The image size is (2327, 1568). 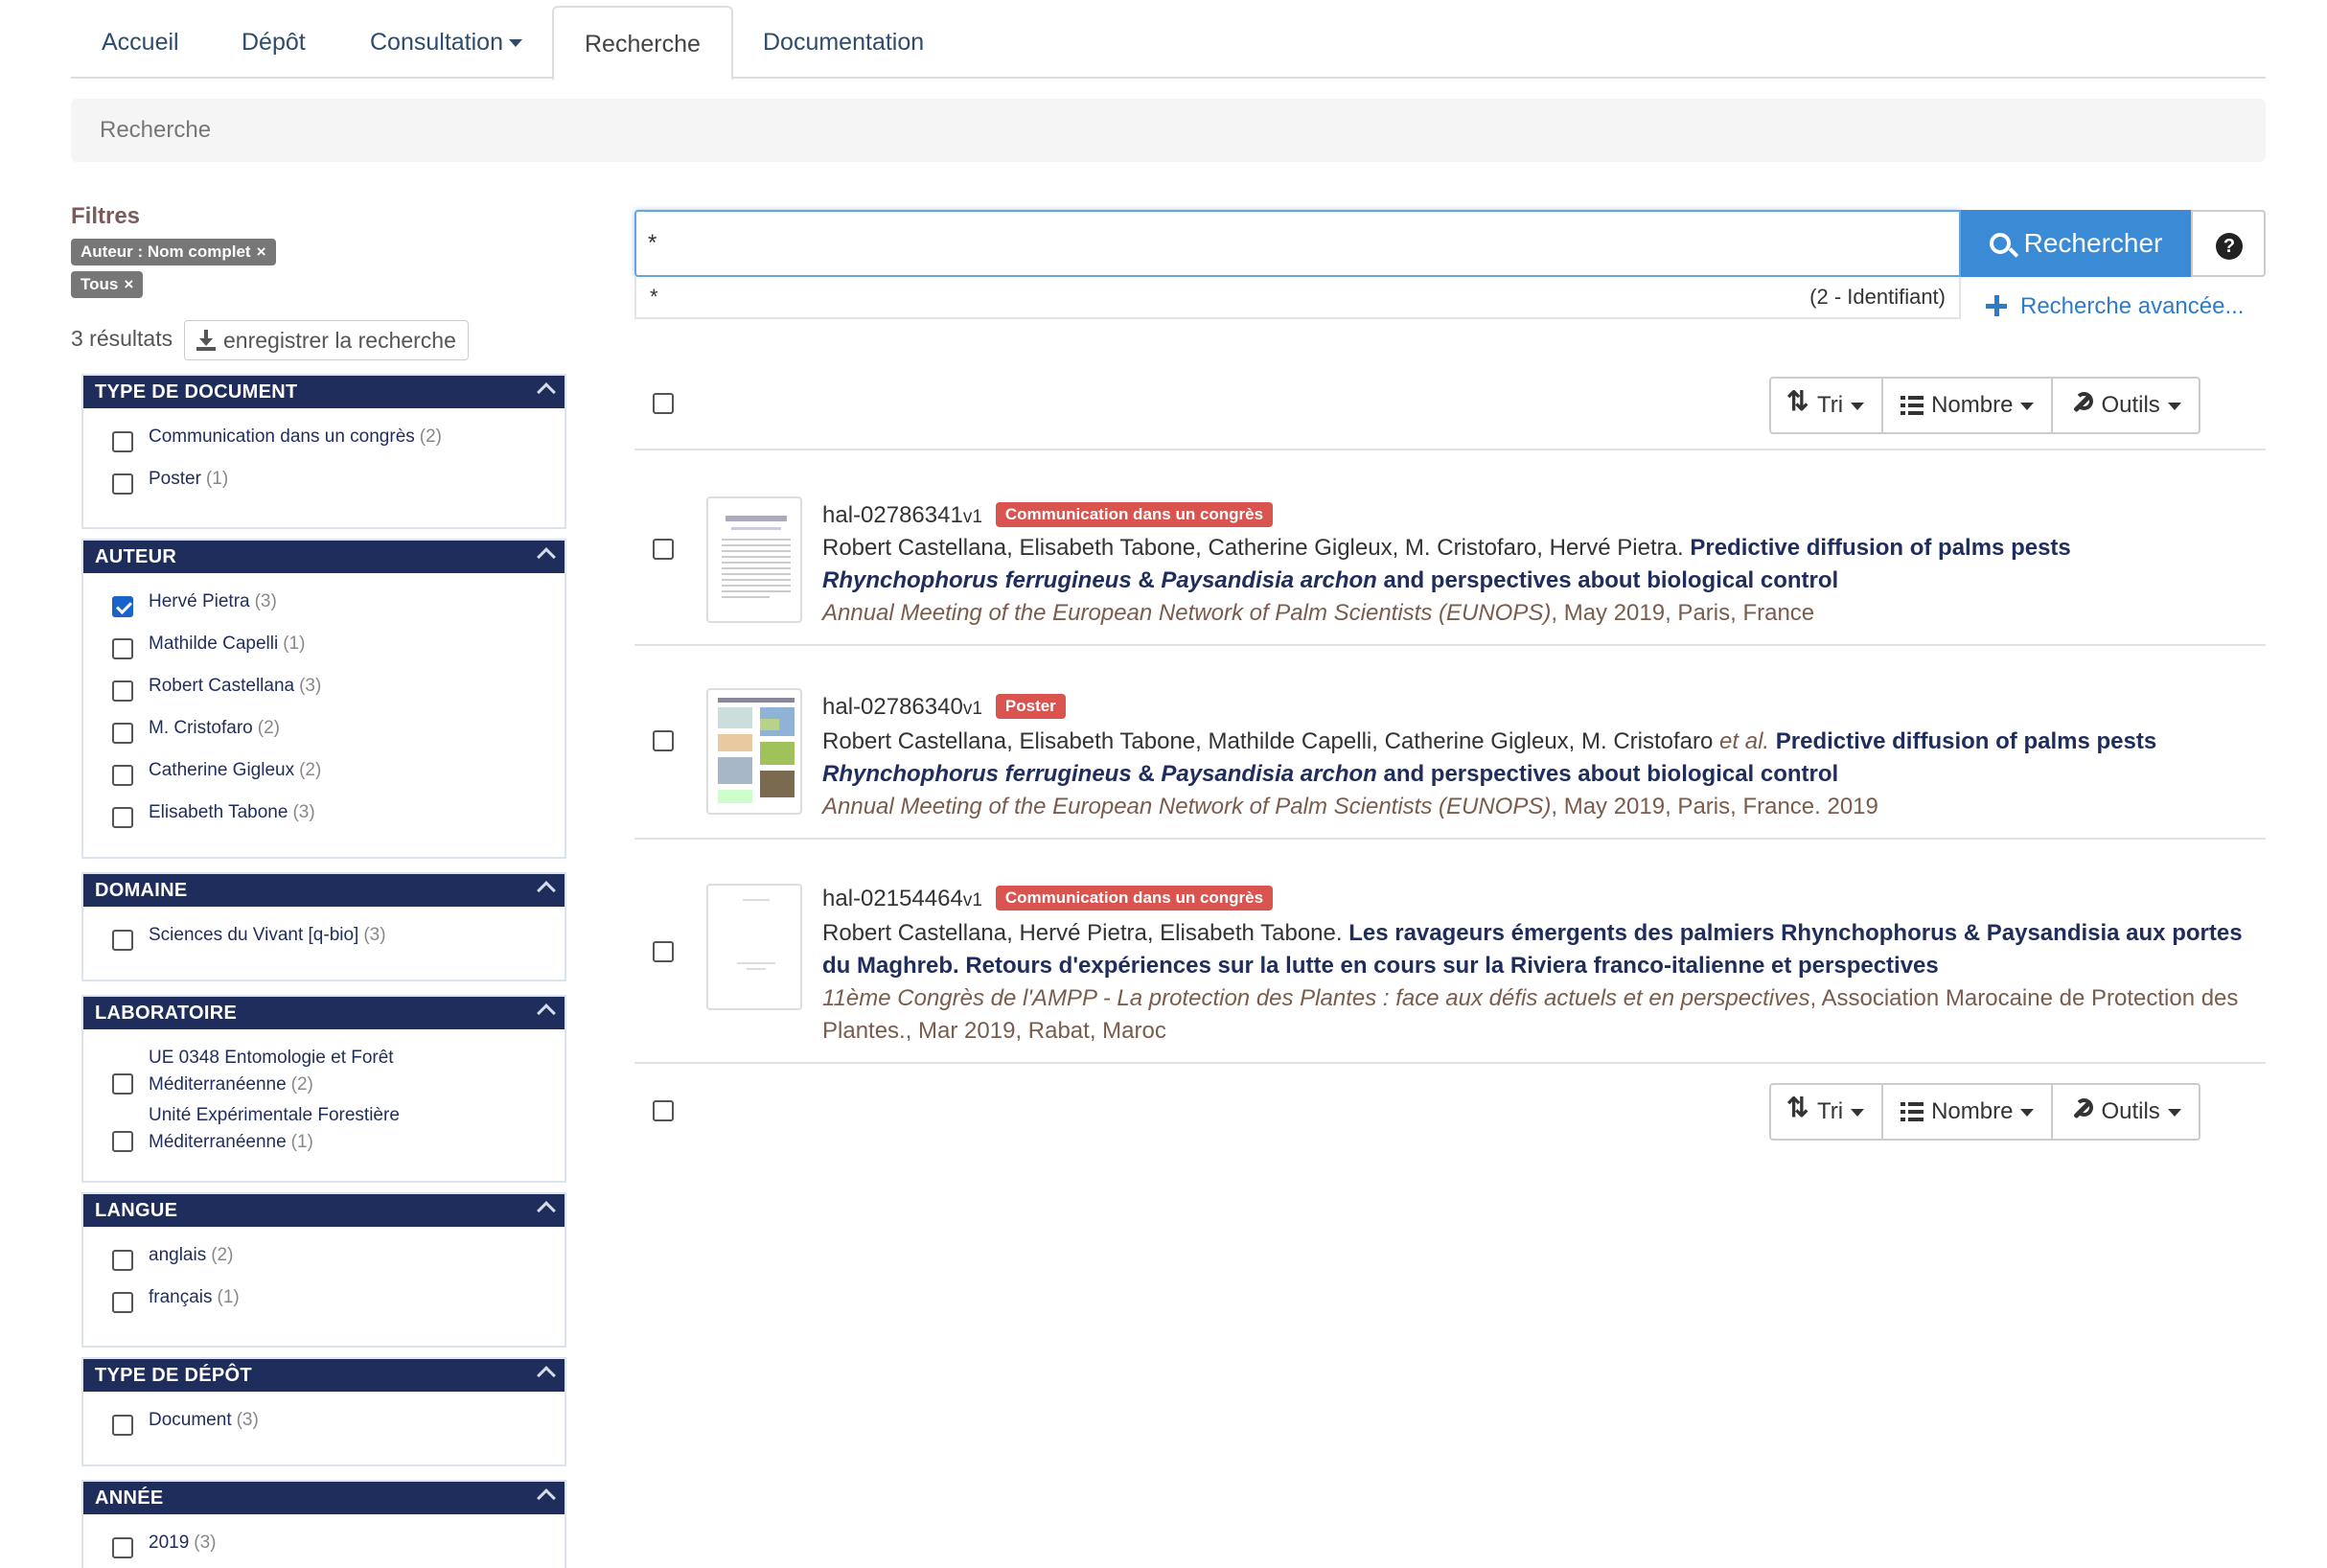 I want to click on facet-header: TYPE DE DÉPÔT, so click(x=323, y=1375).